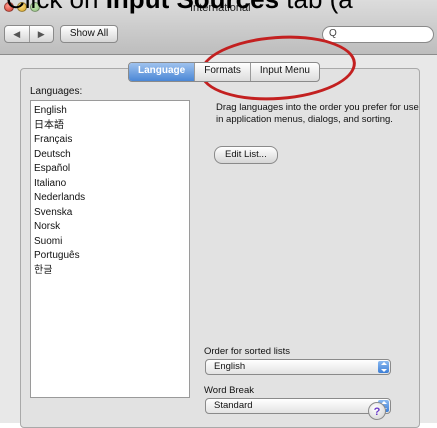  I want to click on caption-rest: tab (a, so click(316, 7).